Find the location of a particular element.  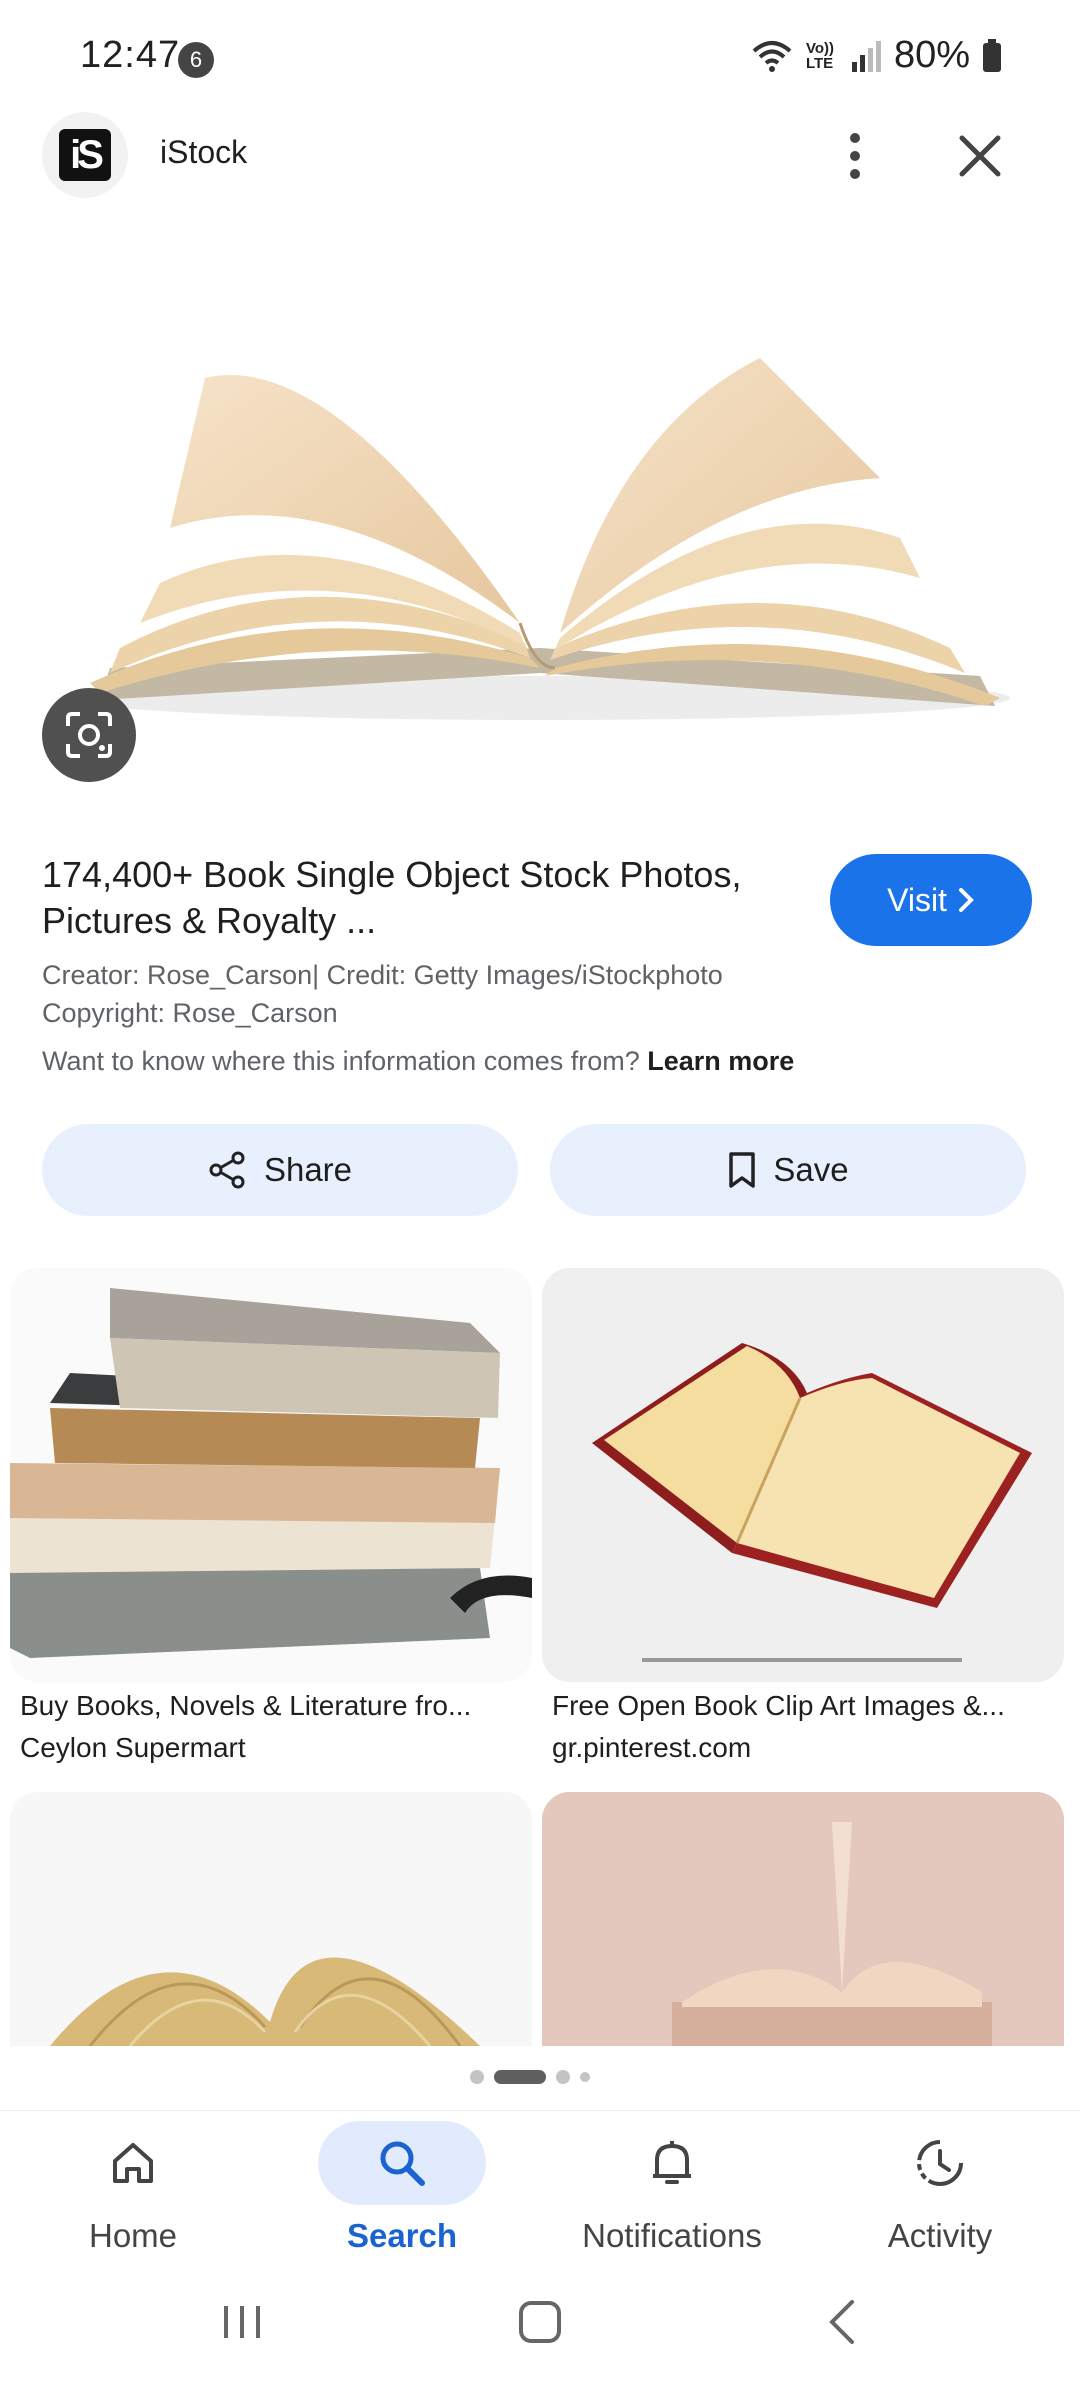

google-lens-button is located at coordinates (89, 735).